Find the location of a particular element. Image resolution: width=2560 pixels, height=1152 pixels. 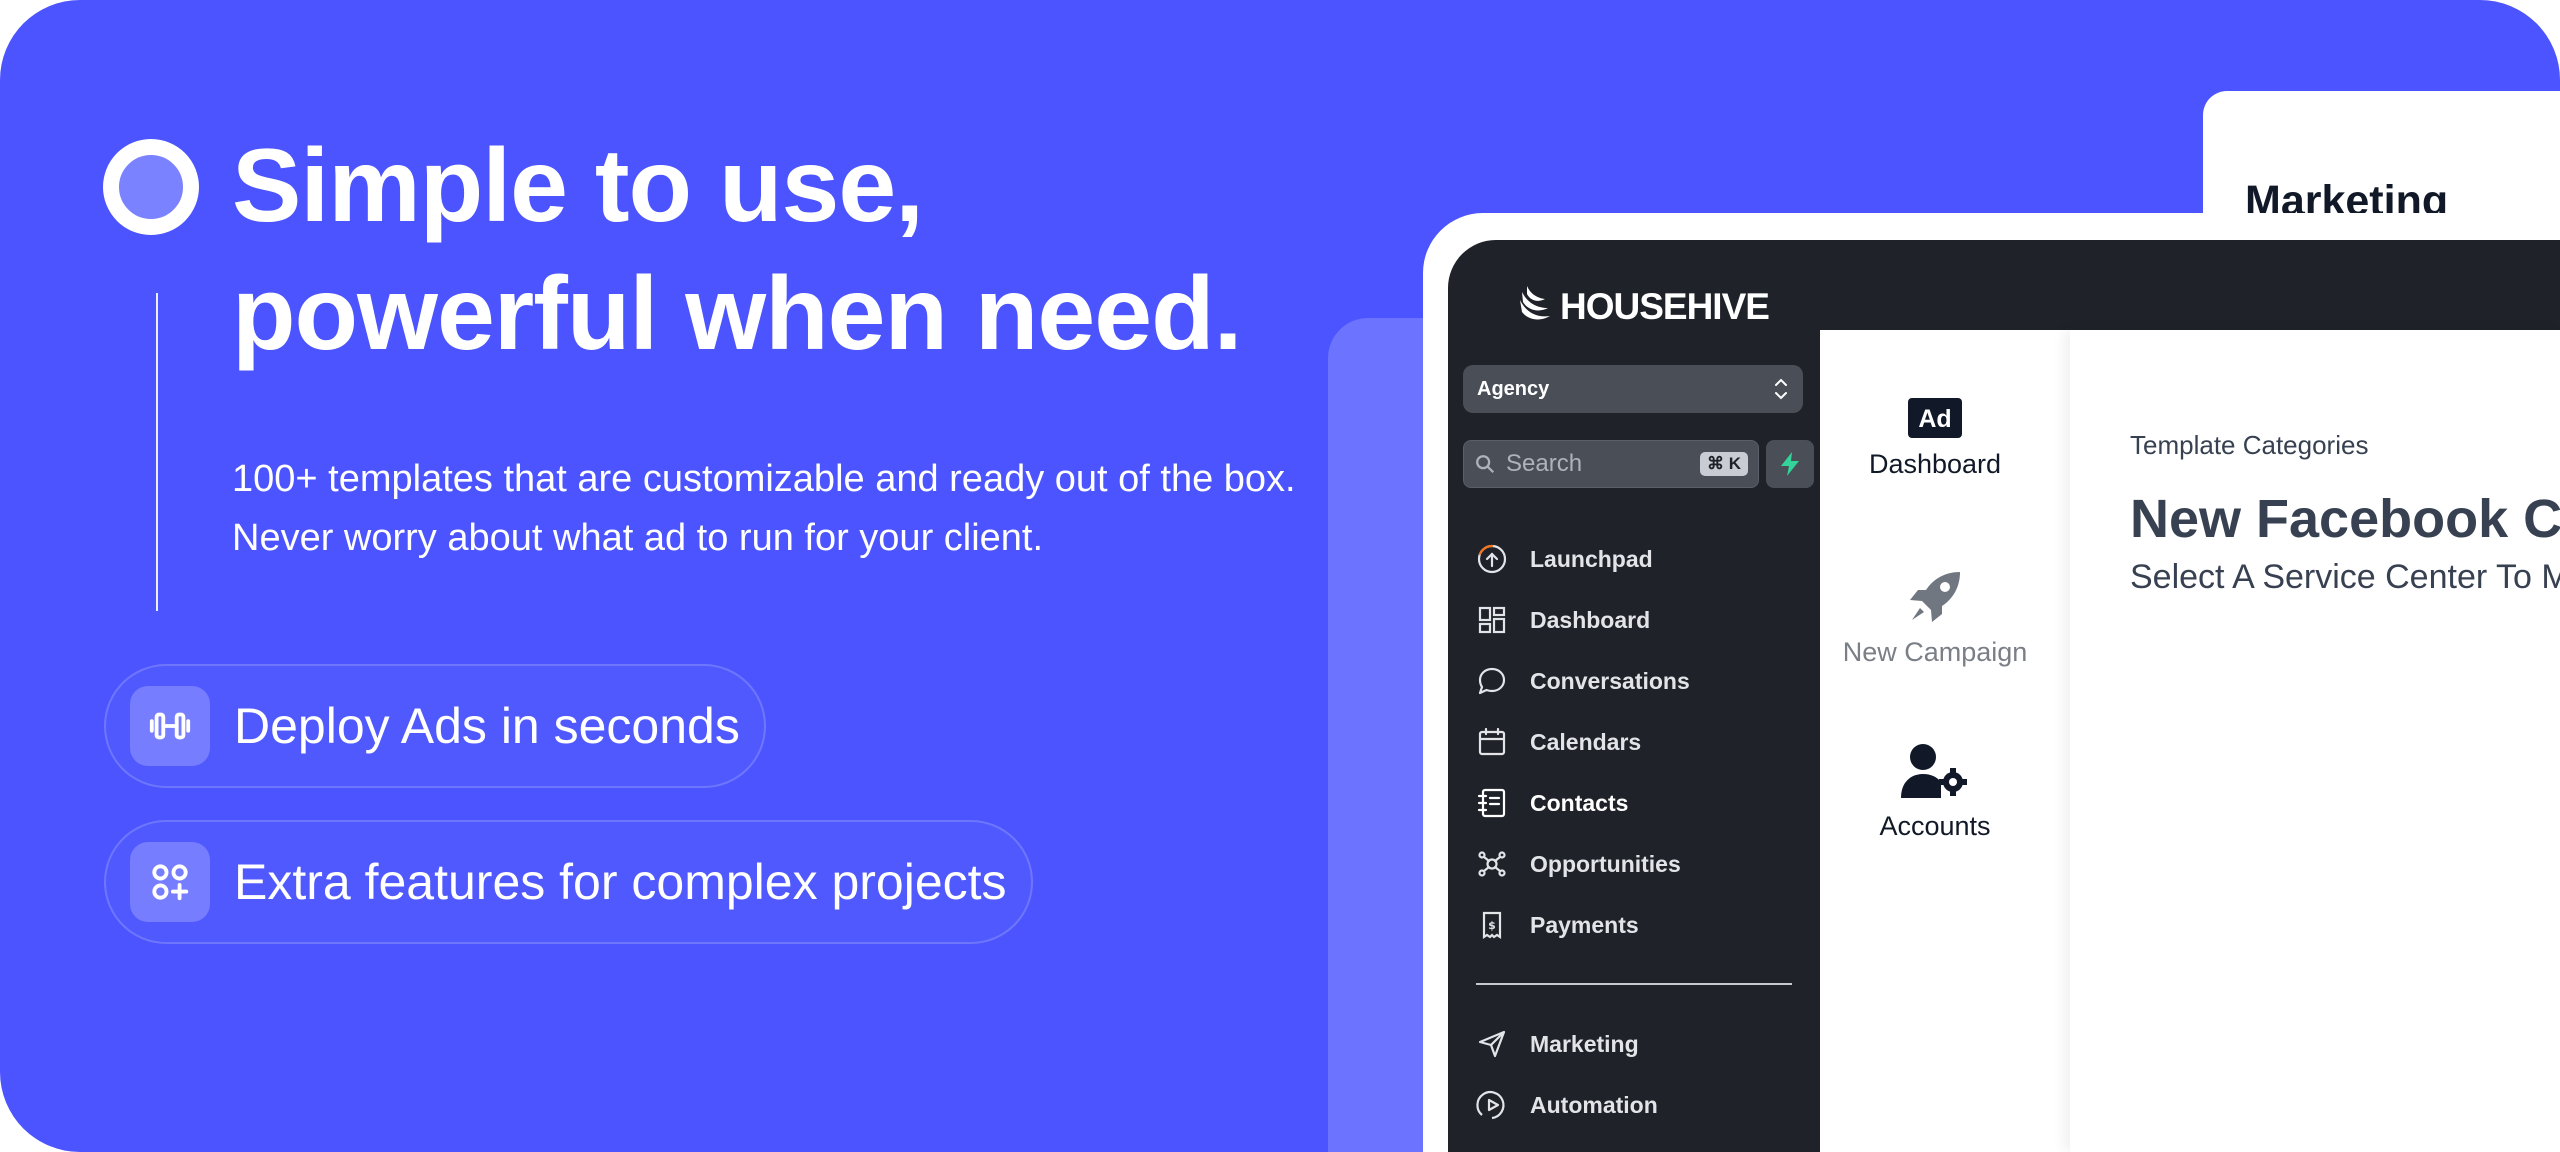

vertical-divider is located at coordinates (157, 452).